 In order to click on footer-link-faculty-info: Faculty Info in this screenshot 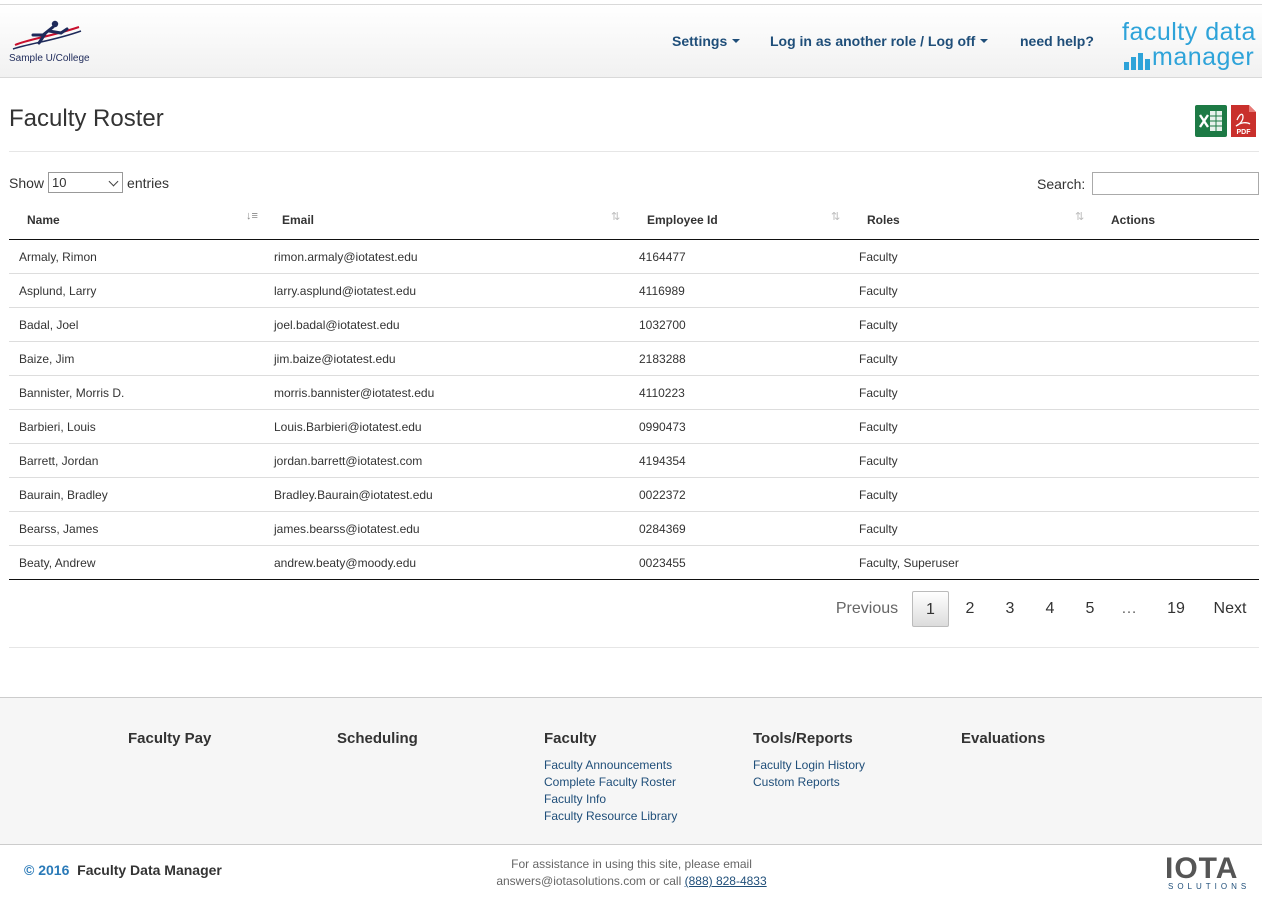, I will do `click(610, 799)`.